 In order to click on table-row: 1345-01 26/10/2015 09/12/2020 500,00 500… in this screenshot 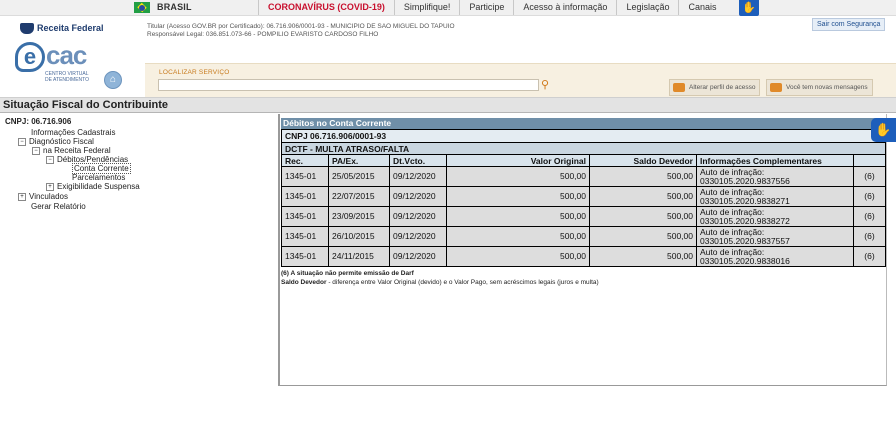, I will do `click(583, 236)`.